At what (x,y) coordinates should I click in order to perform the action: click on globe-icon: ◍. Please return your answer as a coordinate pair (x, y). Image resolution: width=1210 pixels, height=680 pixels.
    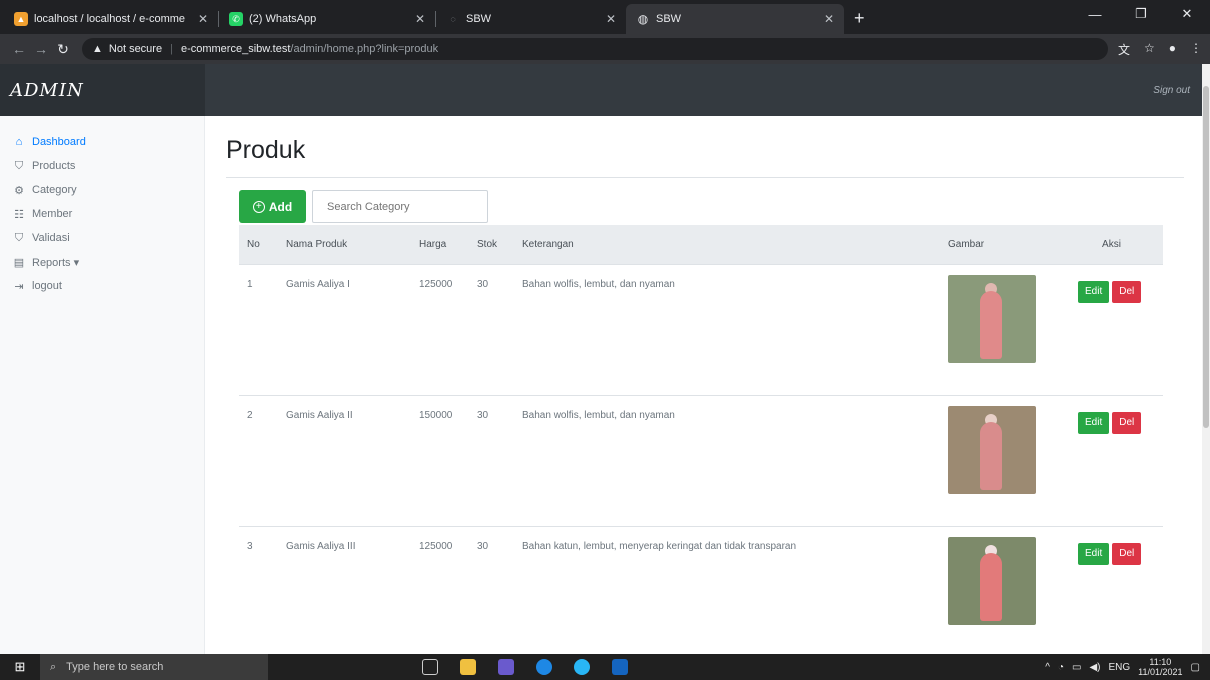
    Looking at the image, I should click on (643, 19).